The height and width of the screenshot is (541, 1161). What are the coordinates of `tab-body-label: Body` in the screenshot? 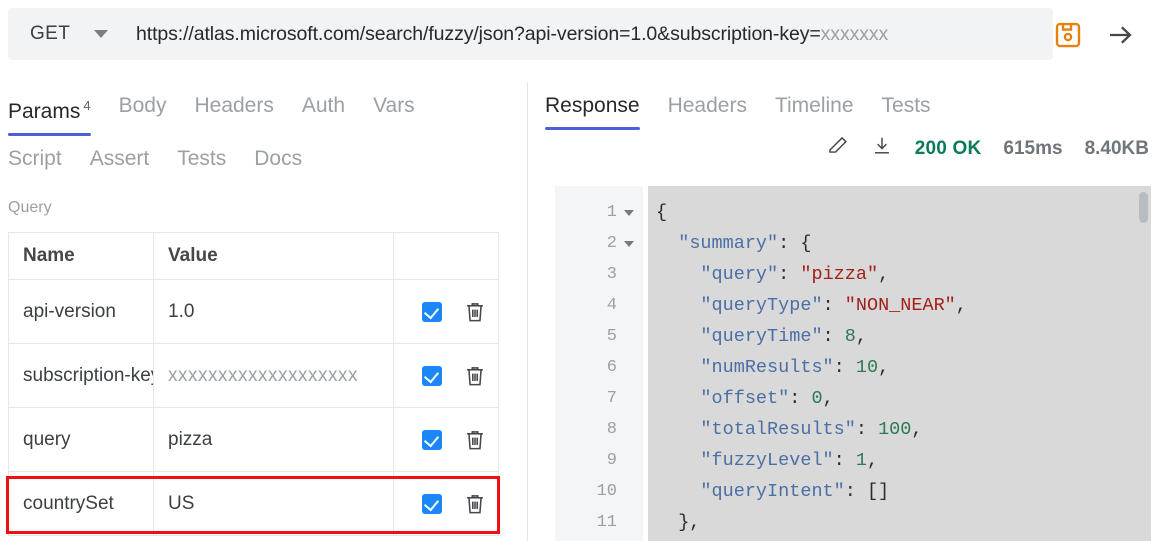 It's located at (142, 105).